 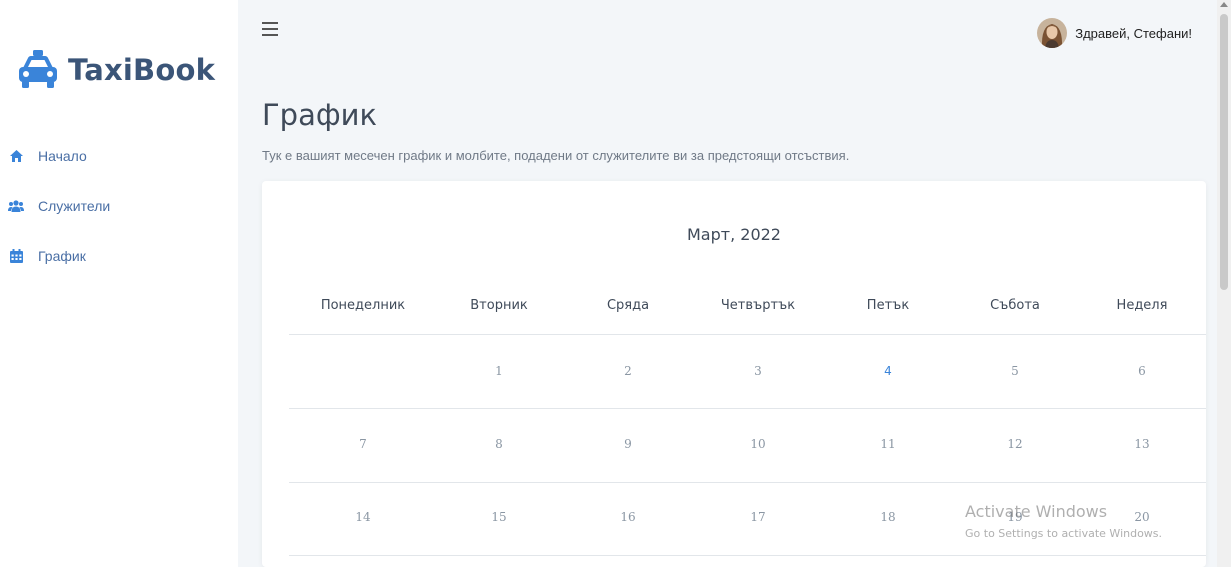 What do you see at coordinates (1015, 305) in the screenshot?
I see `weekday-saturday: Събота` at bounding box center [1015, 305].